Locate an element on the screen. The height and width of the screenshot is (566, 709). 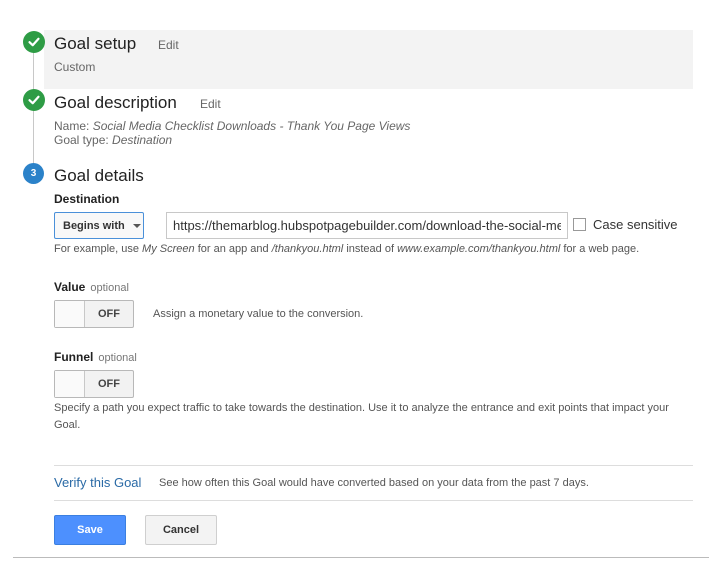
goal-setup-summary: Custom is located at coordinates (75, 67).